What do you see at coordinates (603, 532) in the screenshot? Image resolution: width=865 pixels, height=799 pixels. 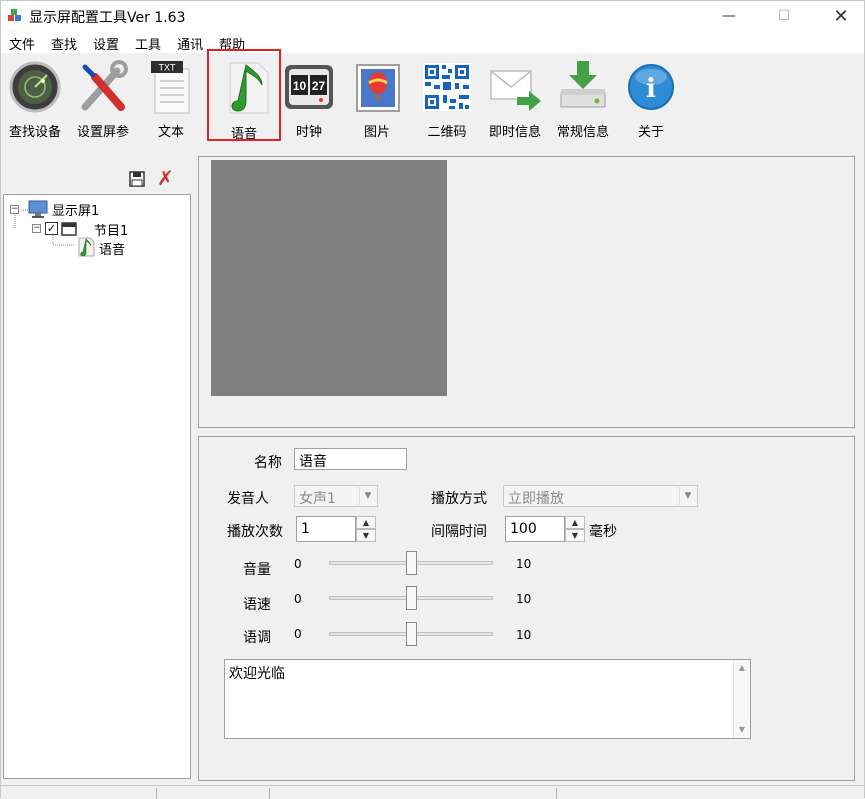 I see `interval-unit: 毫秒` at bounding box center [603, 532].